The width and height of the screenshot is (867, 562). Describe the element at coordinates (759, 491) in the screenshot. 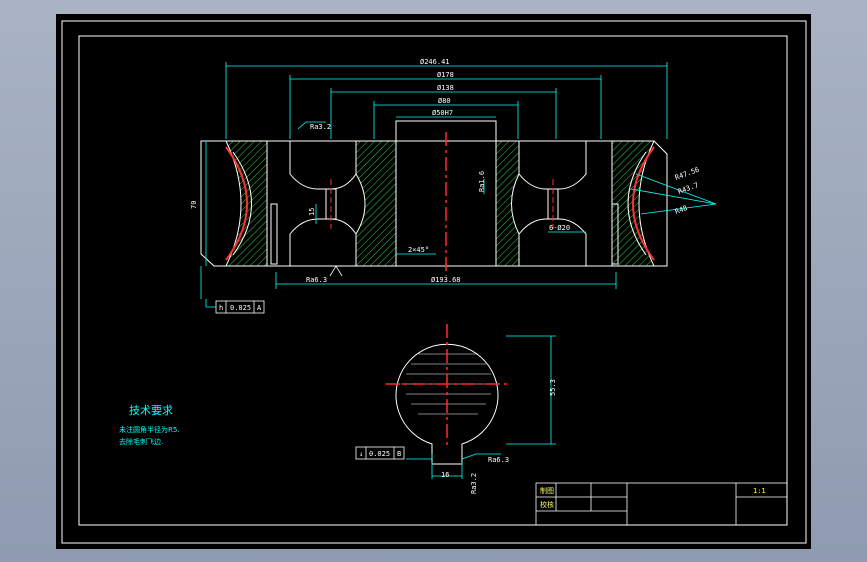

I see `title-scale: 1:1` at that location.